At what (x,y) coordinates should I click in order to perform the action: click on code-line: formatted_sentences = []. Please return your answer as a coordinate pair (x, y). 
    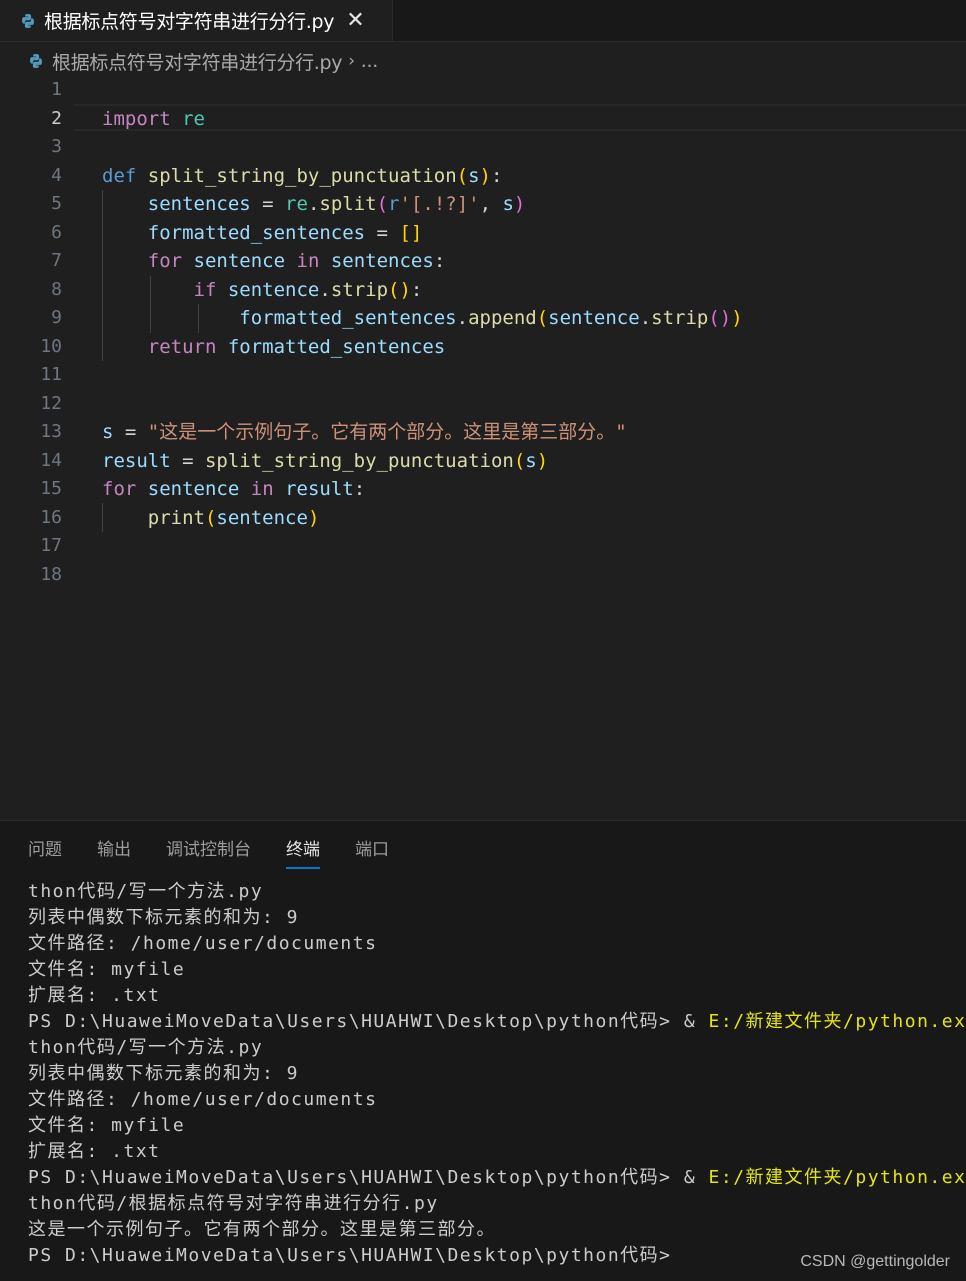
    Looking at the image, I should click on (262, 233).